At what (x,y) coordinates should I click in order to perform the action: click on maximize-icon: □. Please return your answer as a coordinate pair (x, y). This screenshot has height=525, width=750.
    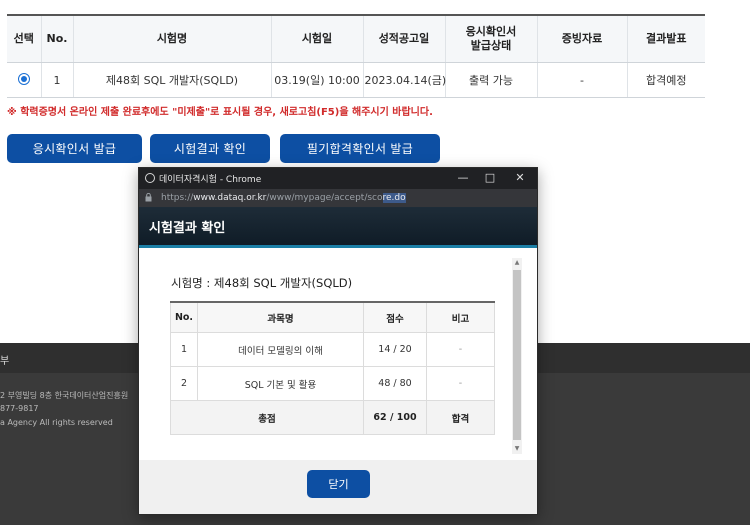
    Looking at the image, I should click on (490, 178).